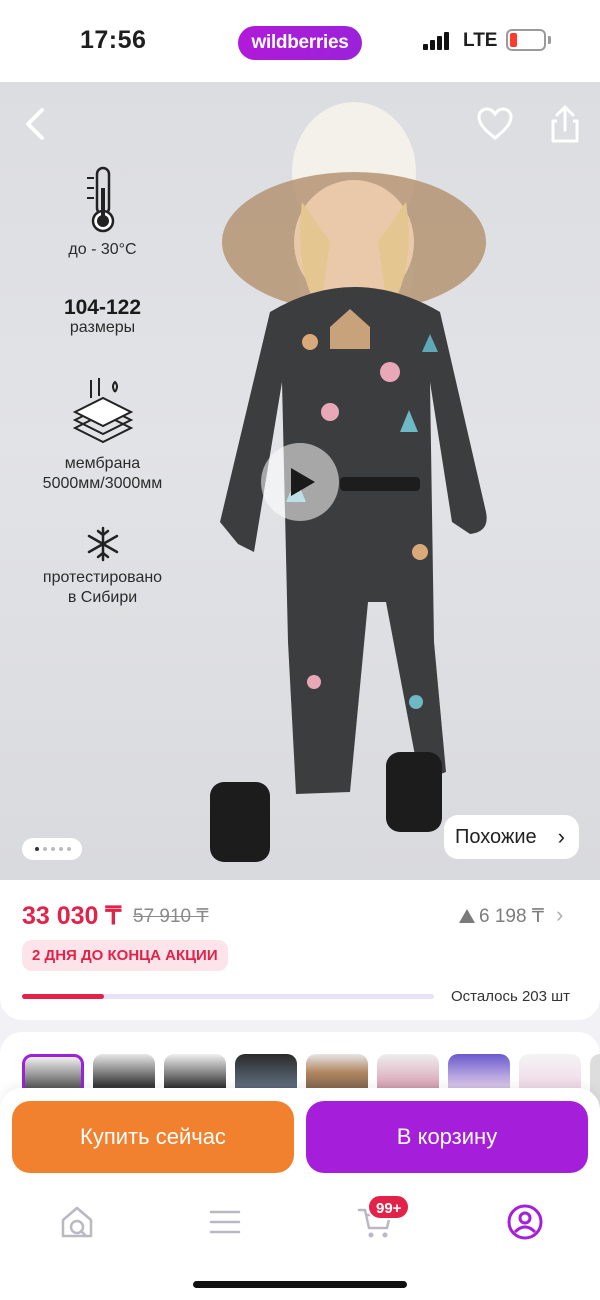 The width and height of the screenshot is (600, 1300). What do you see at coordinates (102, 567) in the screenshot?
I see `feature-tested: протестировано в Сибири` at bounding box center [102, 567].